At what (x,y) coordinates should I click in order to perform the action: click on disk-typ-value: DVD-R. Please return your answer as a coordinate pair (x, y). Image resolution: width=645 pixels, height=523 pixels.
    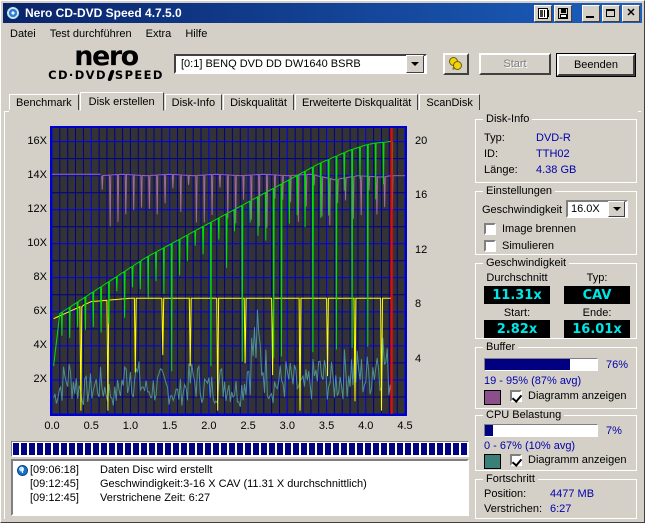
    Looking at the image, I should click on (553, 138).